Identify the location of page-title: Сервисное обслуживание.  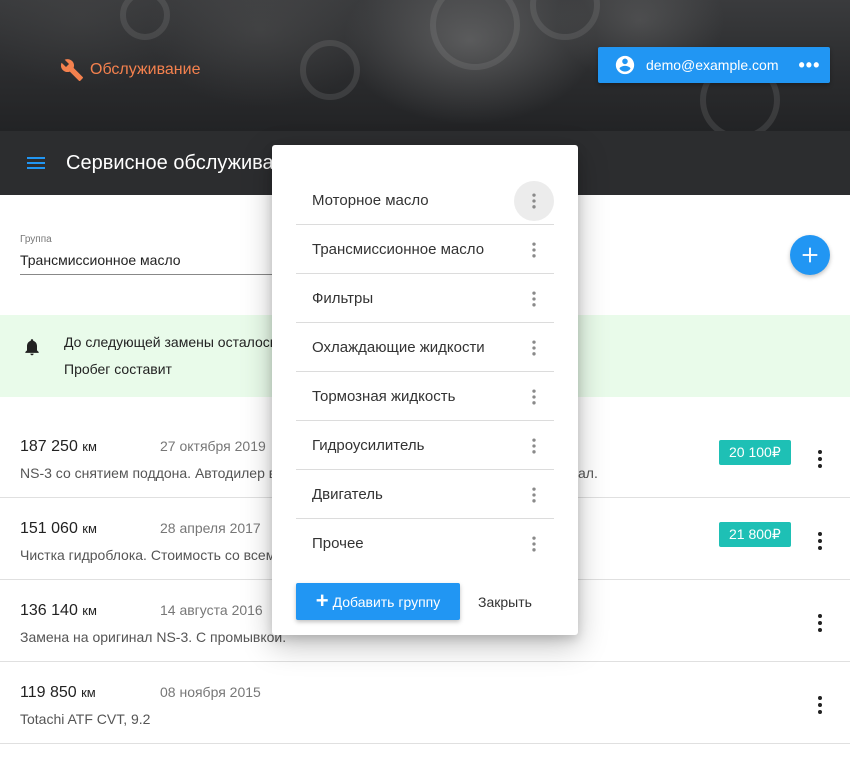
(171, 162).